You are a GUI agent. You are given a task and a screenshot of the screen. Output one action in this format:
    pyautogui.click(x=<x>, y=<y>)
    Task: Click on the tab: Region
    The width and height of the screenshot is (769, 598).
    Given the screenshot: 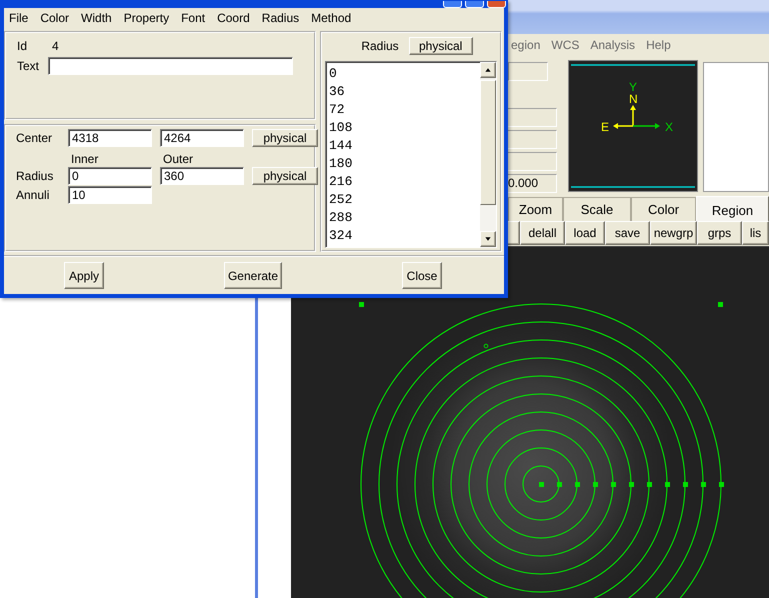 What is the action you would take?
    pyautogui.click(x=732, y=208)
    